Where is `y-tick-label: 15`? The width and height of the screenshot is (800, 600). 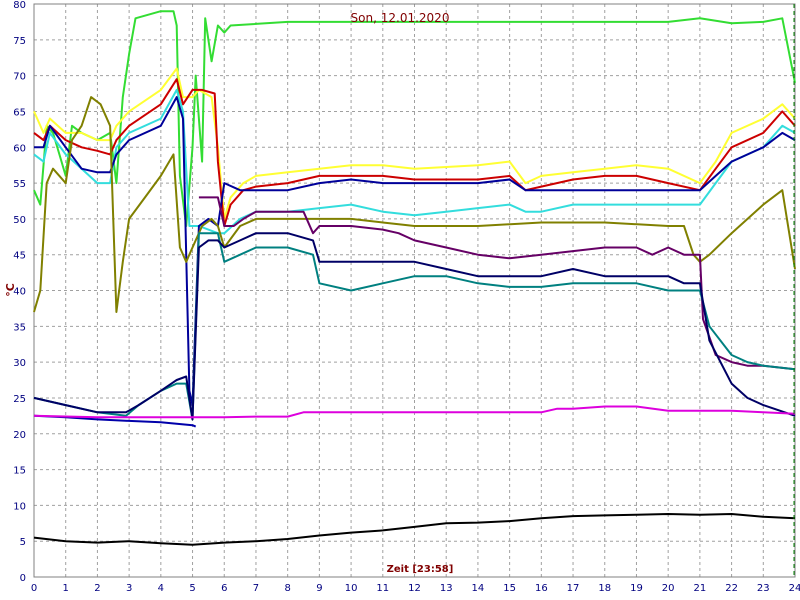 y-tick-label: 15 is located at coordinates (19, 471).